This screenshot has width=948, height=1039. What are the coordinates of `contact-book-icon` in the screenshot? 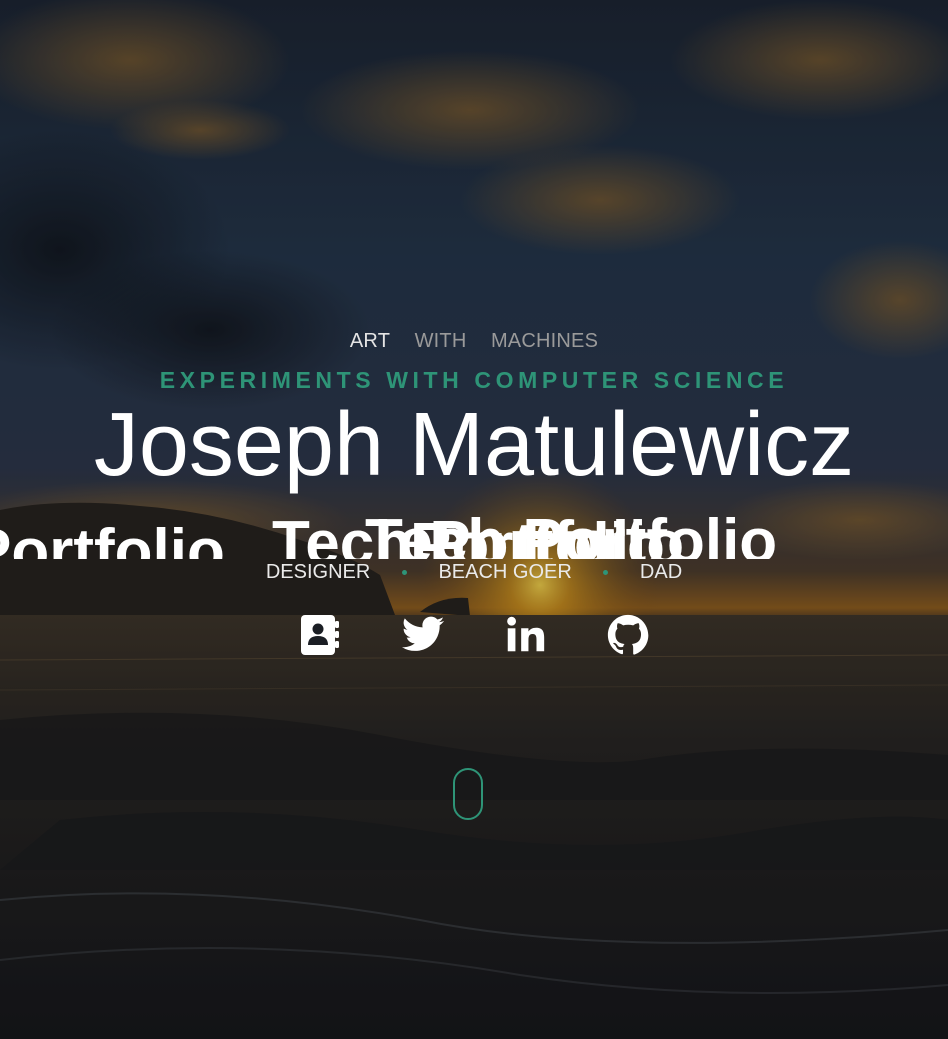 It's located at (320, 635).